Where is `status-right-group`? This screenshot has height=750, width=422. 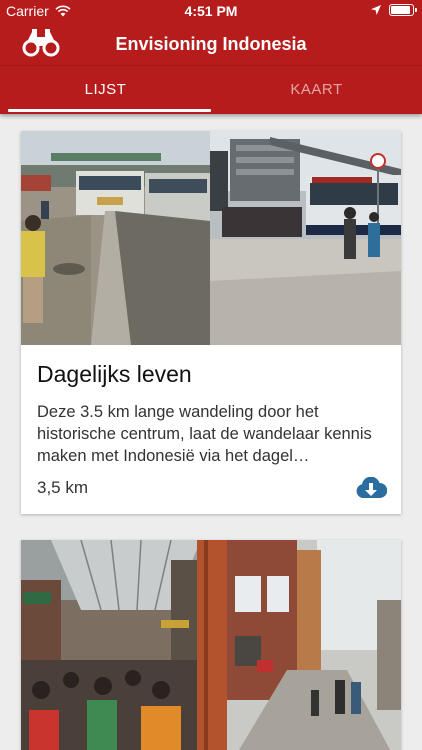 status-right-group is located at coordinates (394, 10).